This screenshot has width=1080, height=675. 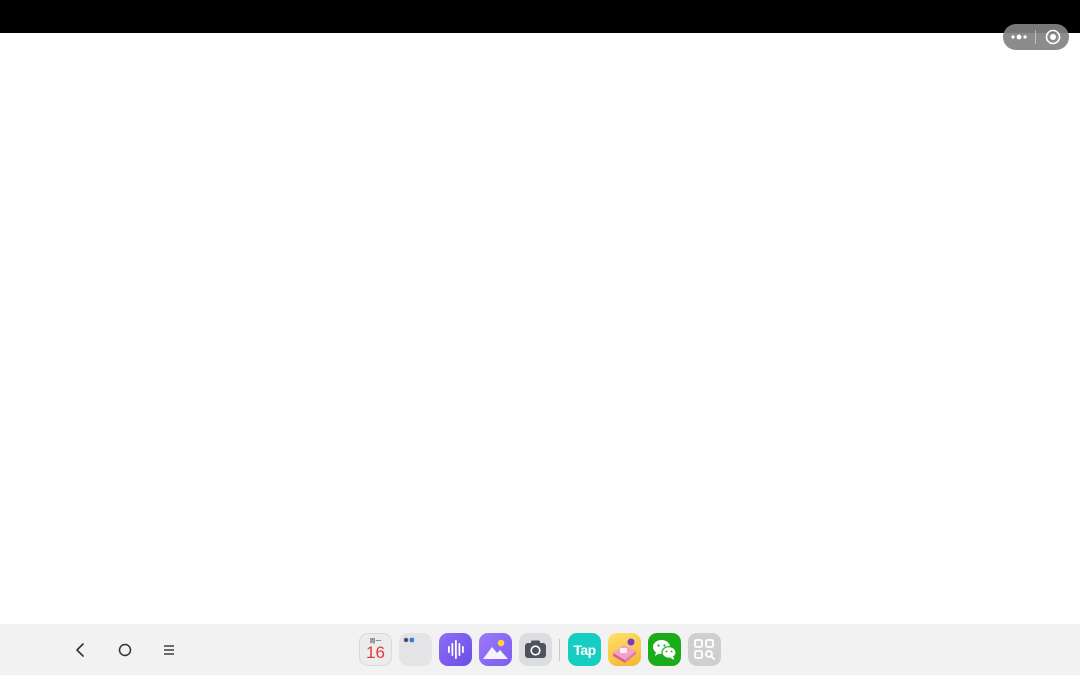 I want to click on taptap-app: Tap, so click(x=584, y=649).